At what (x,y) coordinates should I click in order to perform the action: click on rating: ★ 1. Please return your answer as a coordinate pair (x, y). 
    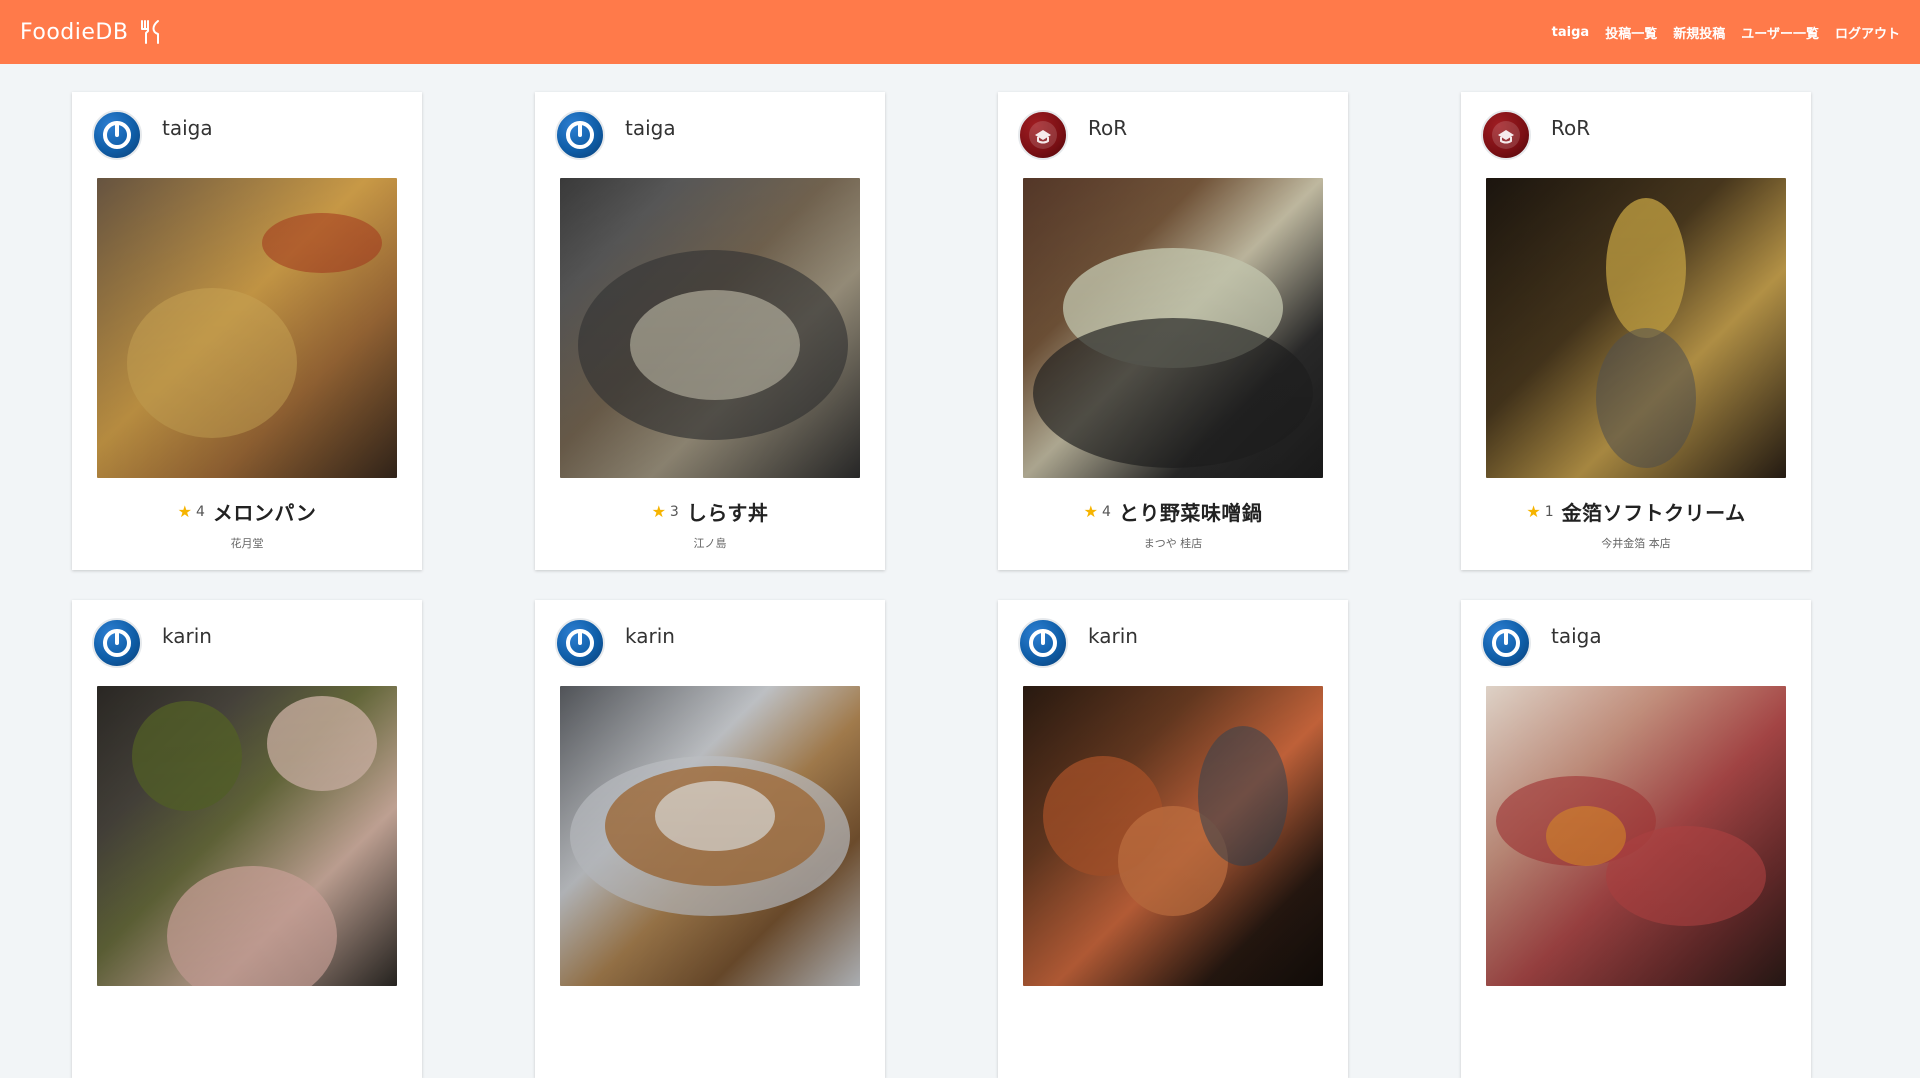
    Looking at the image, I should click on (1540, 511).